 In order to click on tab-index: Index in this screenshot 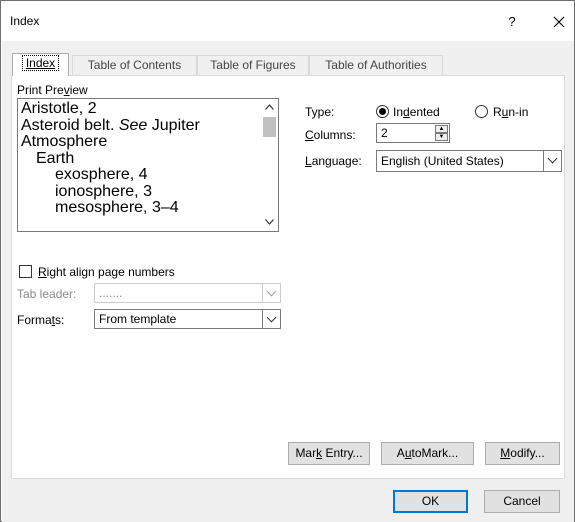, I will do `click(40, 64)`.